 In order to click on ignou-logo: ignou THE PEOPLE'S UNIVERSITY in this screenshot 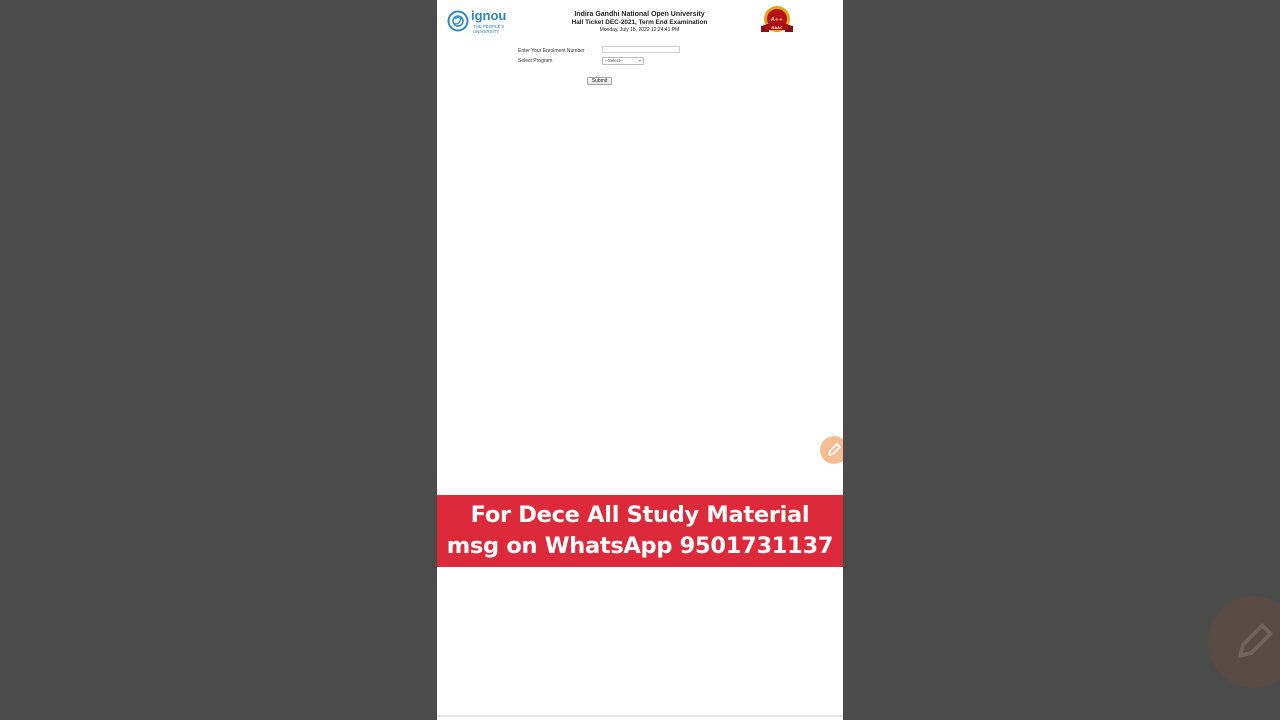, I will do `click(477, 21)`.